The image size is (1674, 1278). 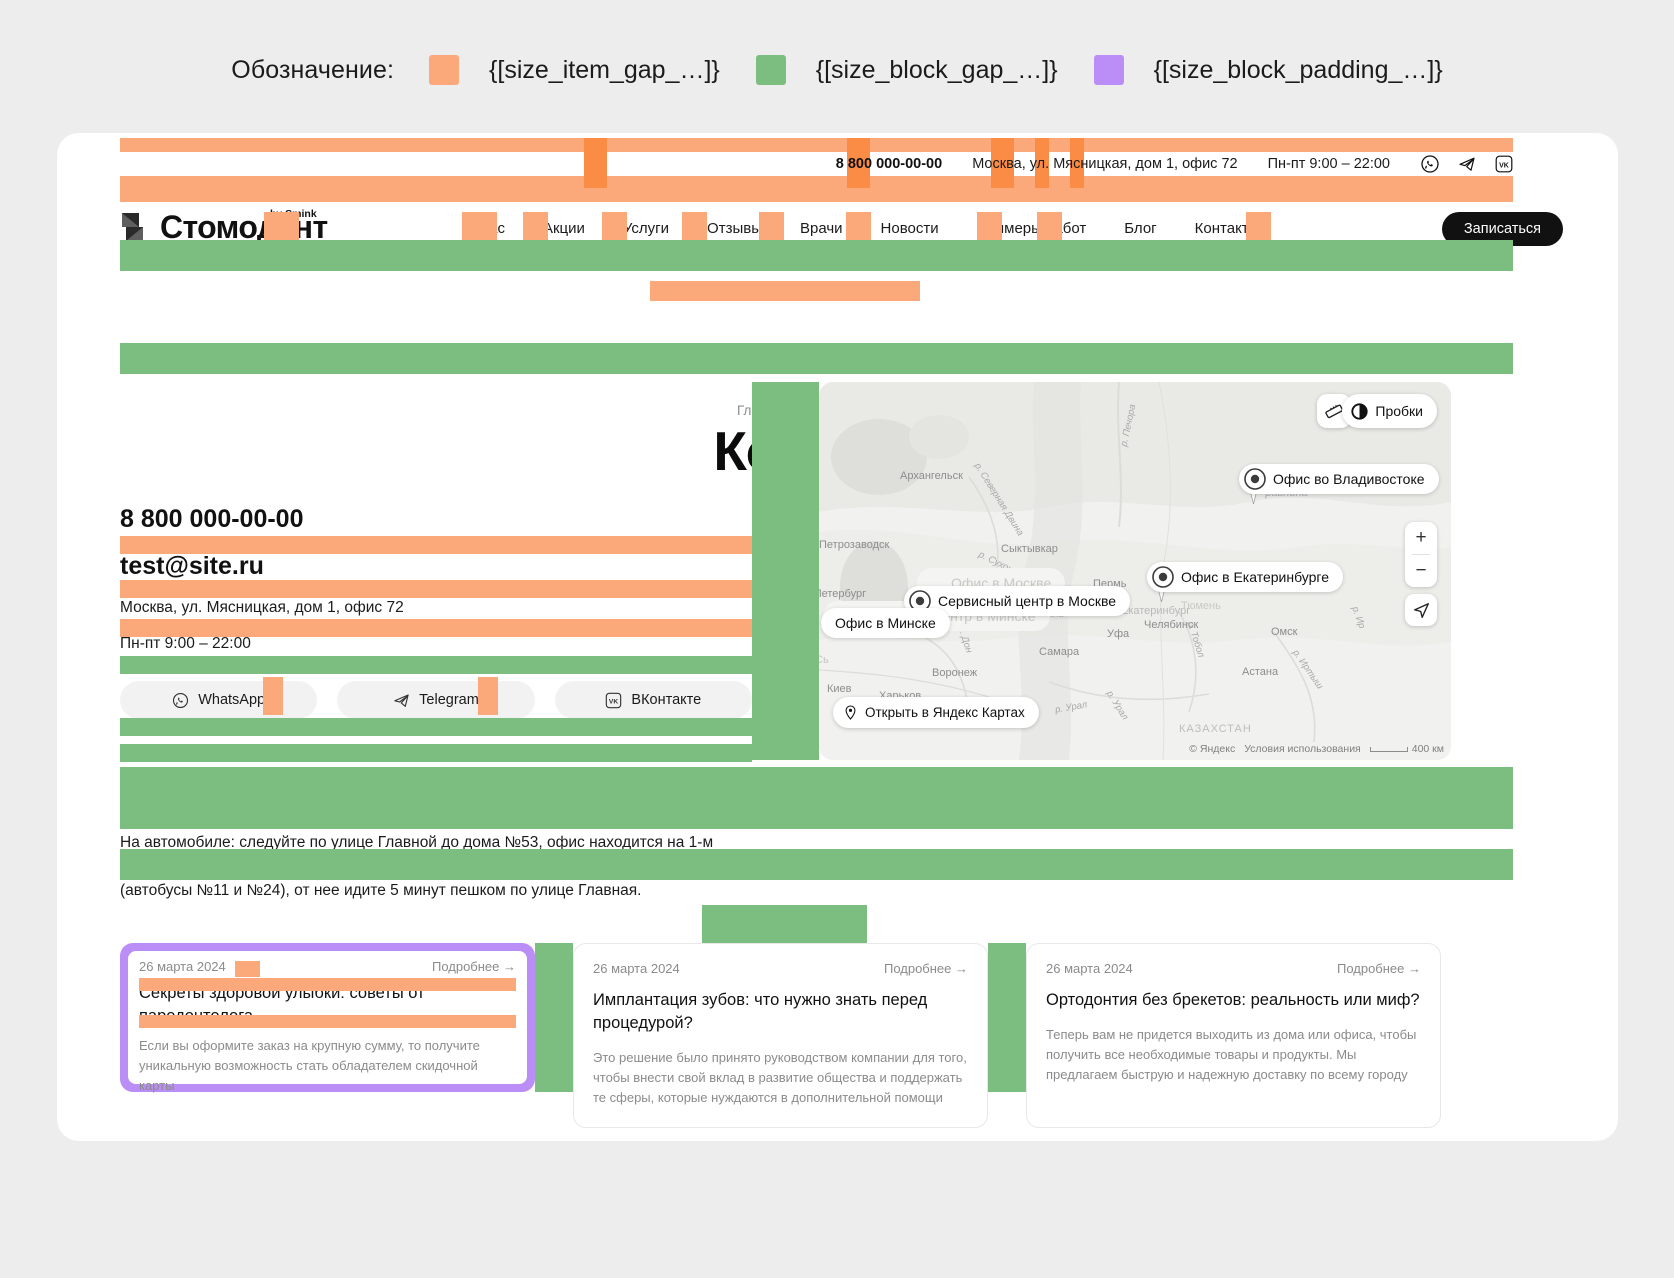 I want to click on map-terms-link: Условия использования, so click(x=1302, y=749).